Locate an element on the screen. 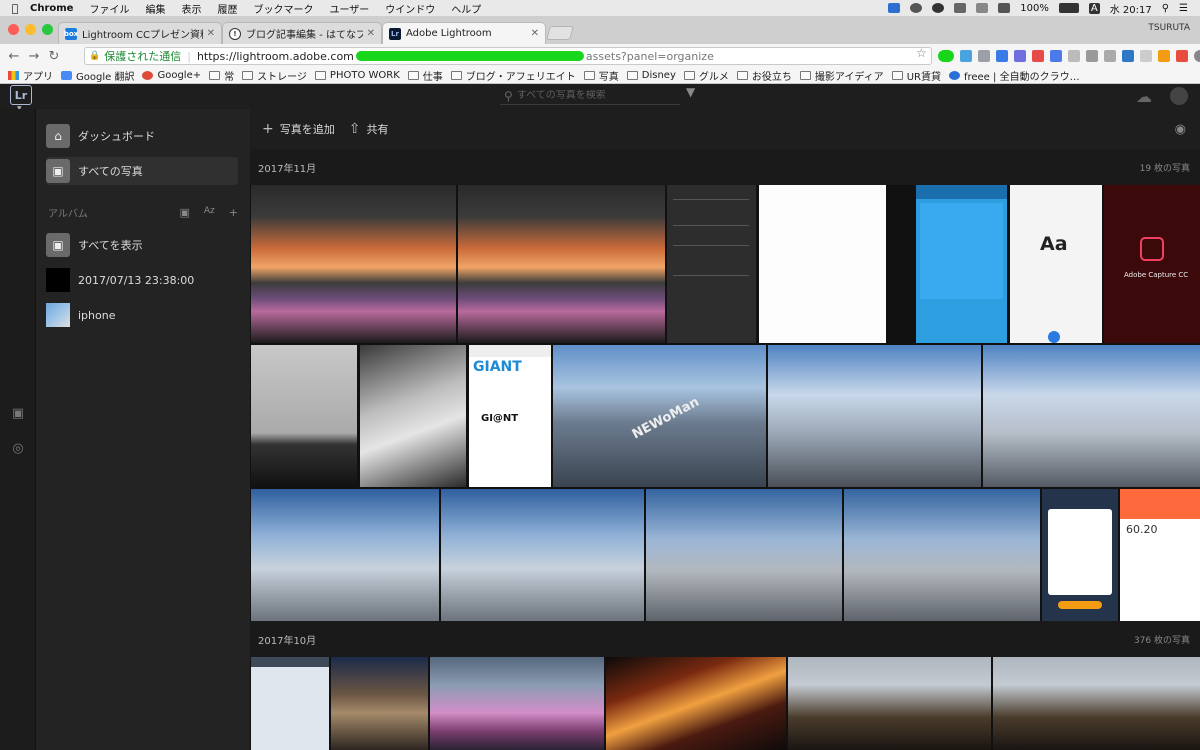 The height and width of the screenshot is (750, 1200). bookmark-google-plus: Google+ is located at coordinates (171, 75).